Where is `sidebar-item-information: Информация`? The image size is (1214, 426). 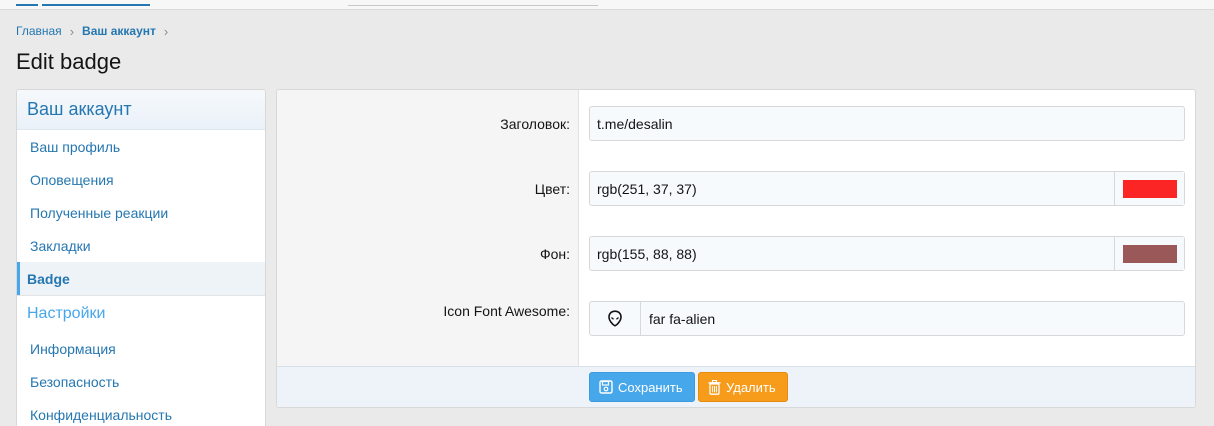 sidebar-item-information: Информация is located at coordinates (141, 348).